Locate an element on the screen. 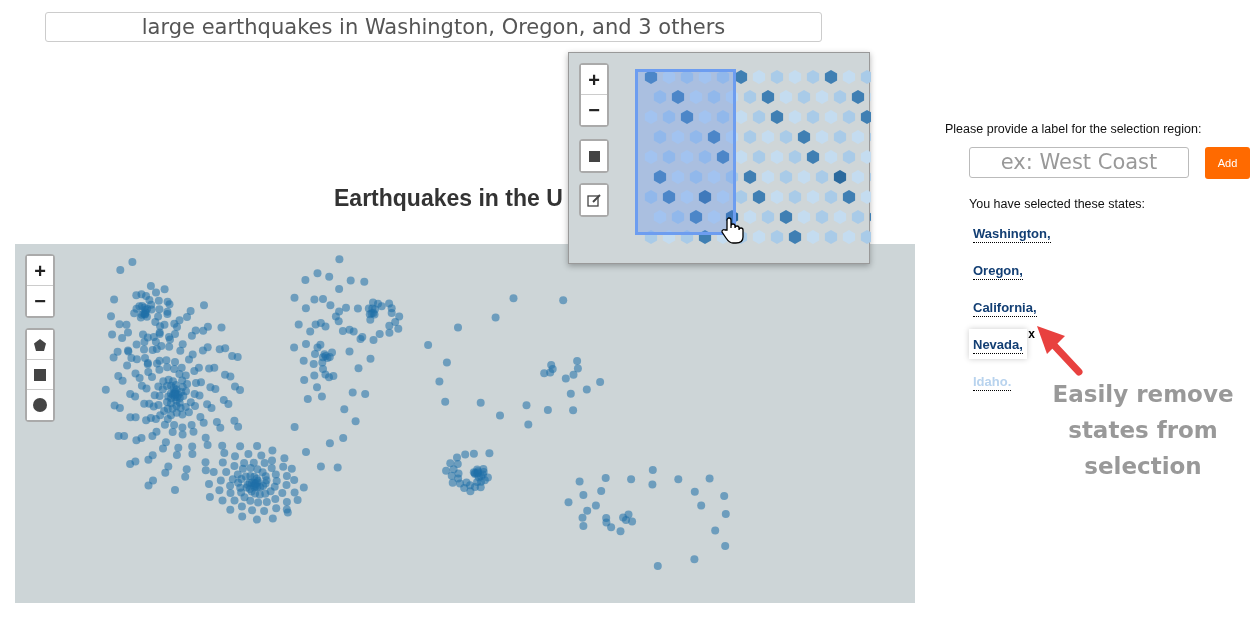 The height and width of the screenshot is (626, 1258). circle-icon is located at coordinates (40, 405).